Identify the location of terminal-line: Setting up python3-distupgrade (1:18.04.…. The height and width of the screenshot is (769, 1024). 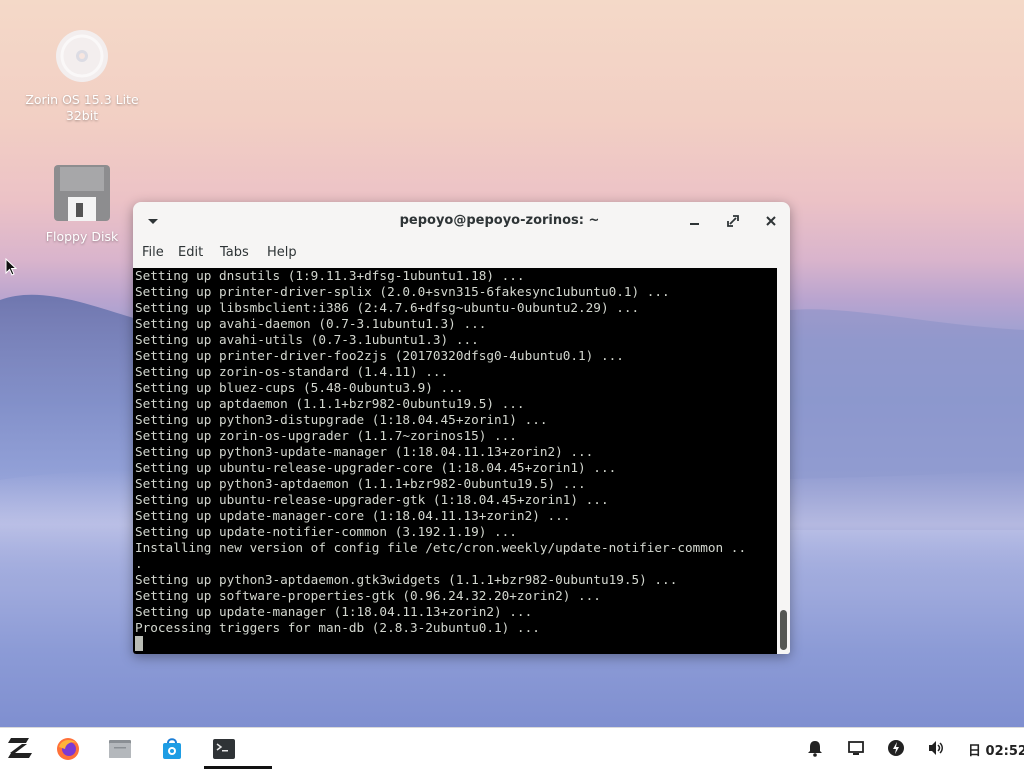
(341, 419).